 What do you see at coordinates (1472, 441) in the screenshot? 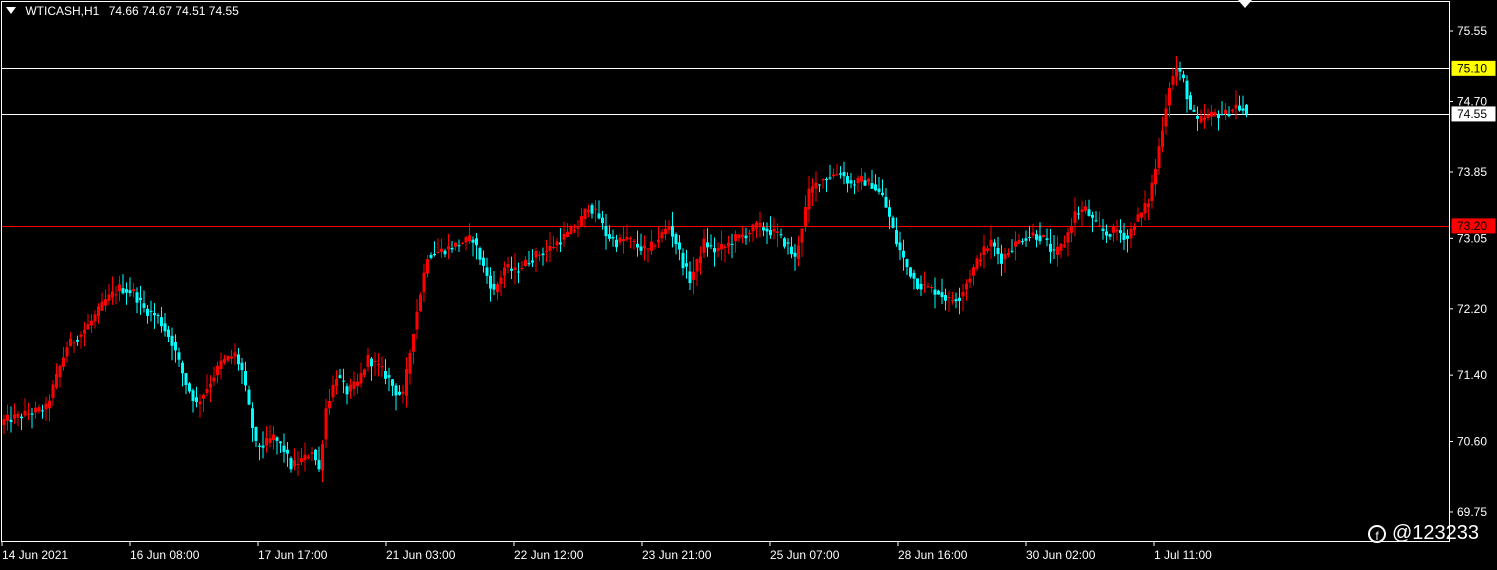
I see `y-tick-label: 70.60` at bounding box center [1472, 441].